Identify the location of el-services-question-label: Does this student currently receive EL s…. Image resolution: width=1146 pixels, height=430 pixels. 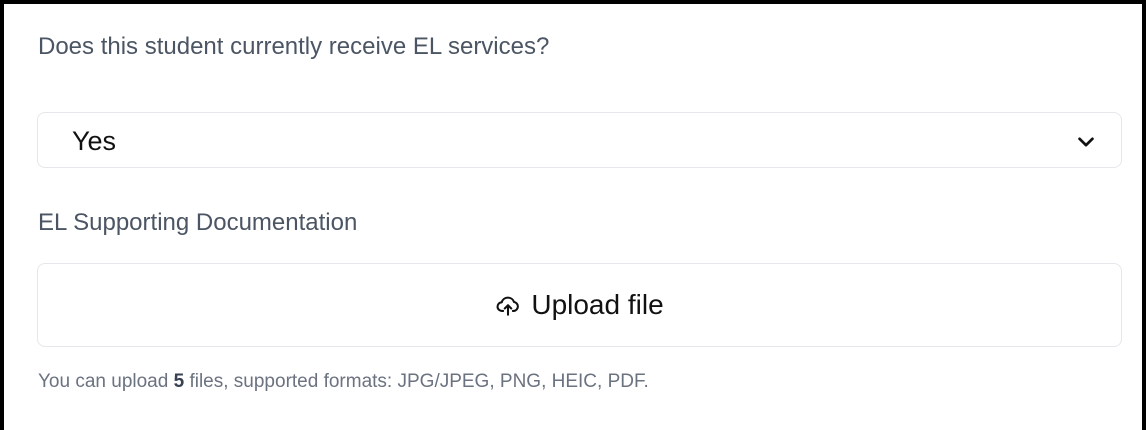
(294, 46).